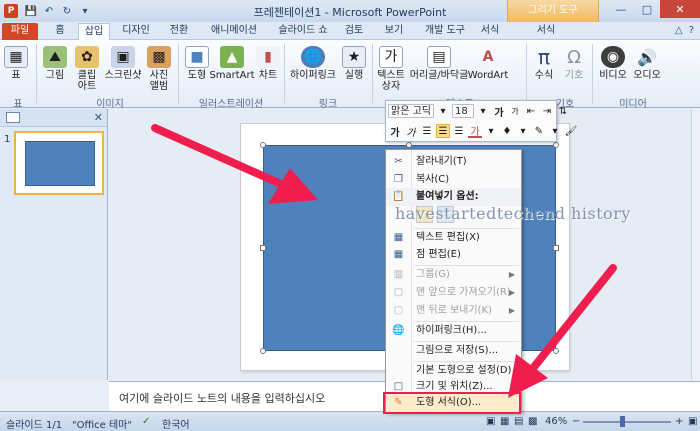  Describe the element at coordinates (263, 145) in the screenshot. I see `resize-handle-nw` at that location.